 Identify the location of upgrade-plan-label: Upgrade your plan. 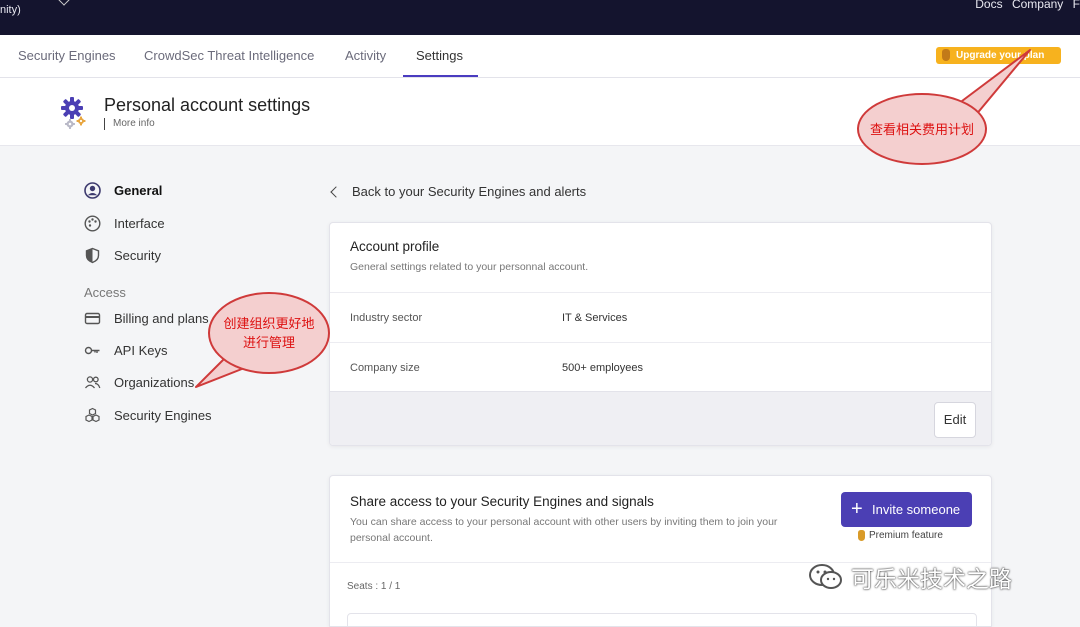
(1000, 55).